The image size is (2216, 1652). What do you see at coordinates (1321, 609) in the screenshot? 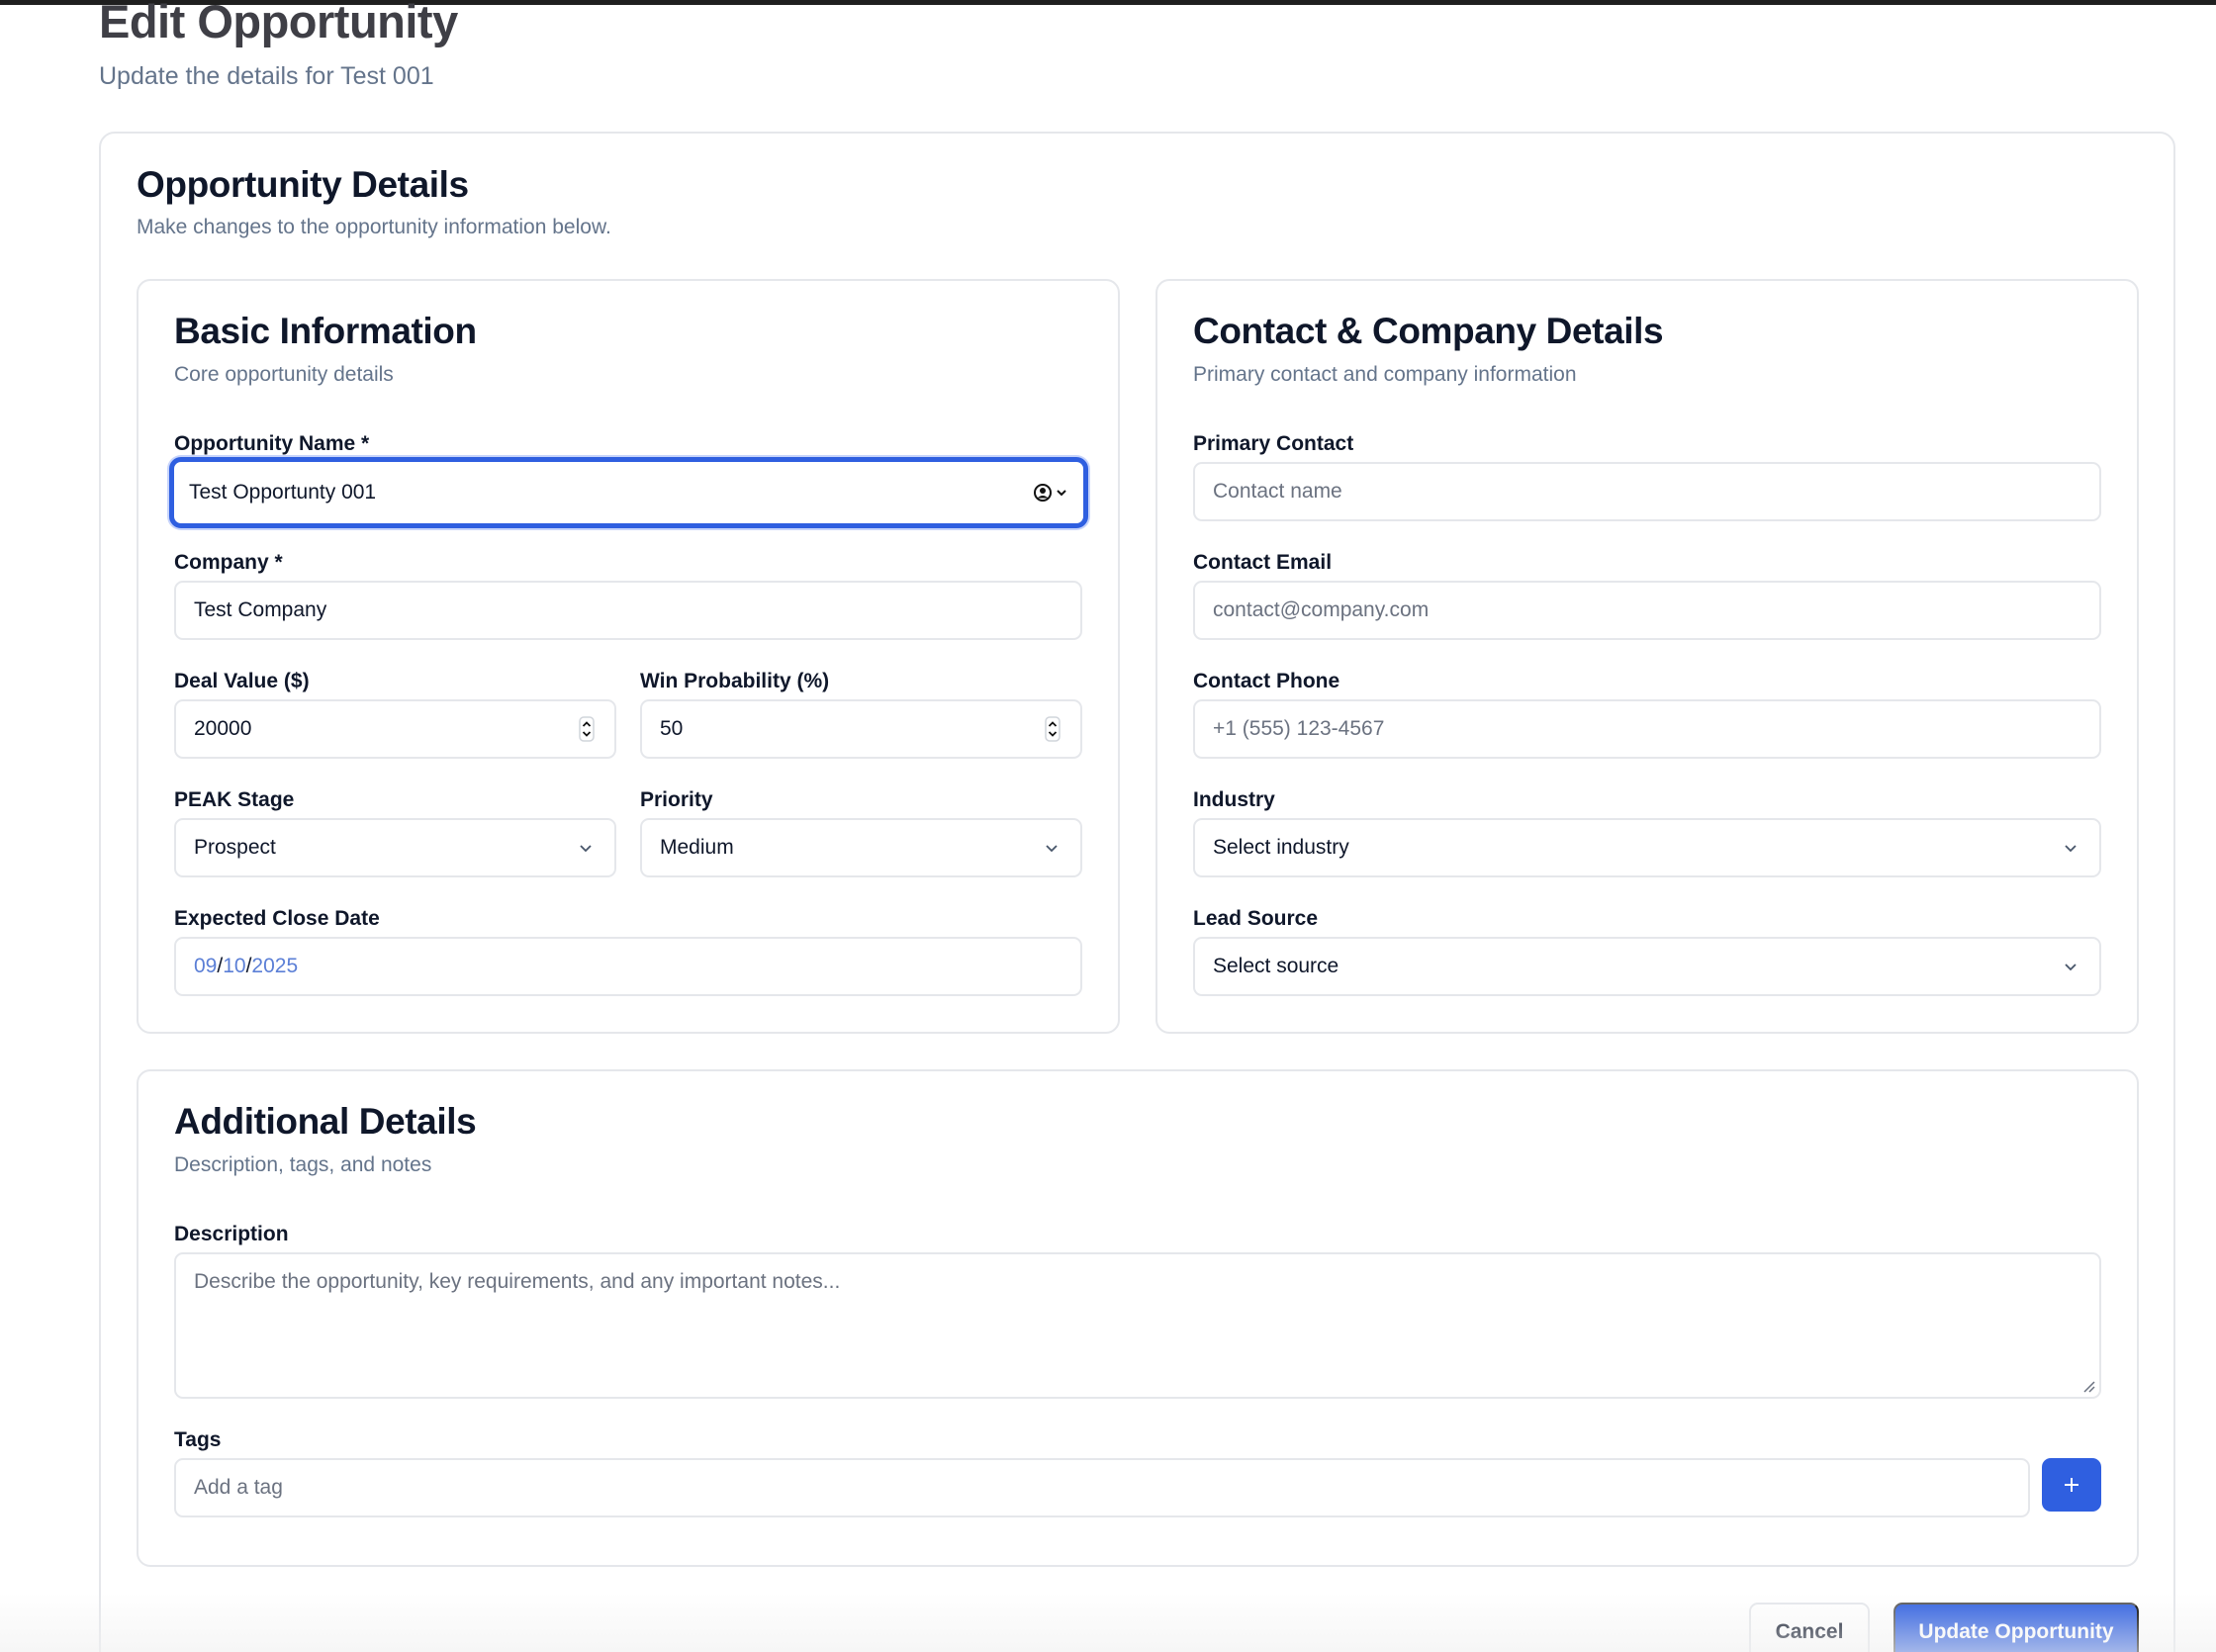
I see `contact-email-placeholder: contact@company.com` at bounding box center [1321, 609].